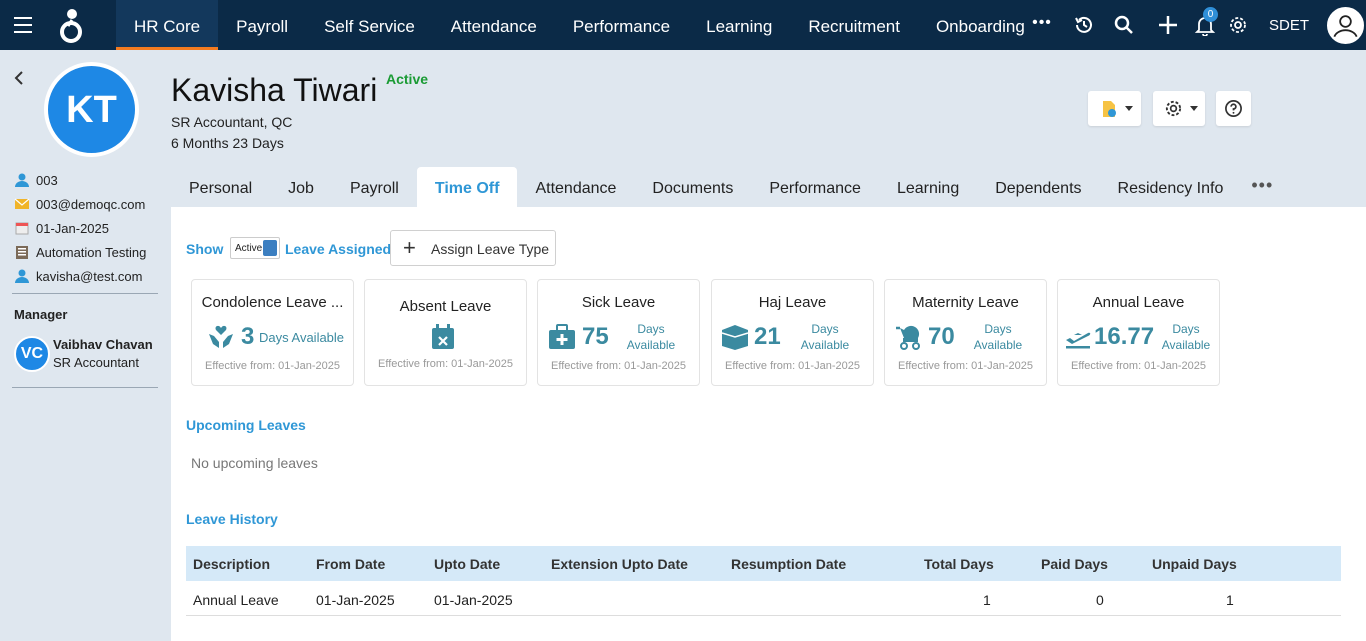 The height and width of the screenshot is (641, 1366). Describe the element at coordinates (1171, 187) in the screenshot. I see `tab-residency-info: Residency Info` at that location.